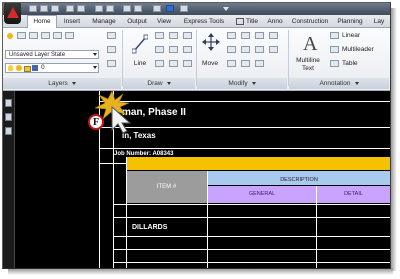 The height and width of the screenshot is (279, 400). Describe the element at coordinates (57, 35) in the screenshot. I see `layer-freeze-icon` at that location.